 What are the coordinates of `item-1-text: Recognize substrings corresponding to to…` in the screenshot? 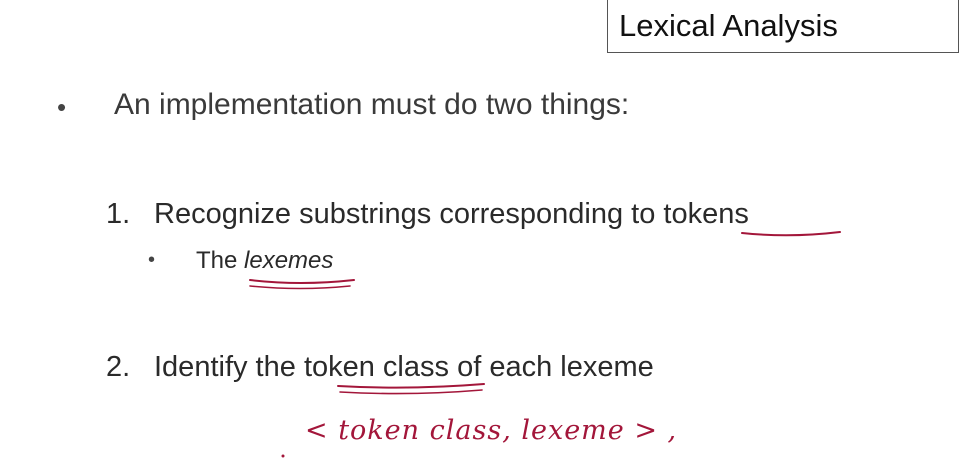 It's located at (451, 214).